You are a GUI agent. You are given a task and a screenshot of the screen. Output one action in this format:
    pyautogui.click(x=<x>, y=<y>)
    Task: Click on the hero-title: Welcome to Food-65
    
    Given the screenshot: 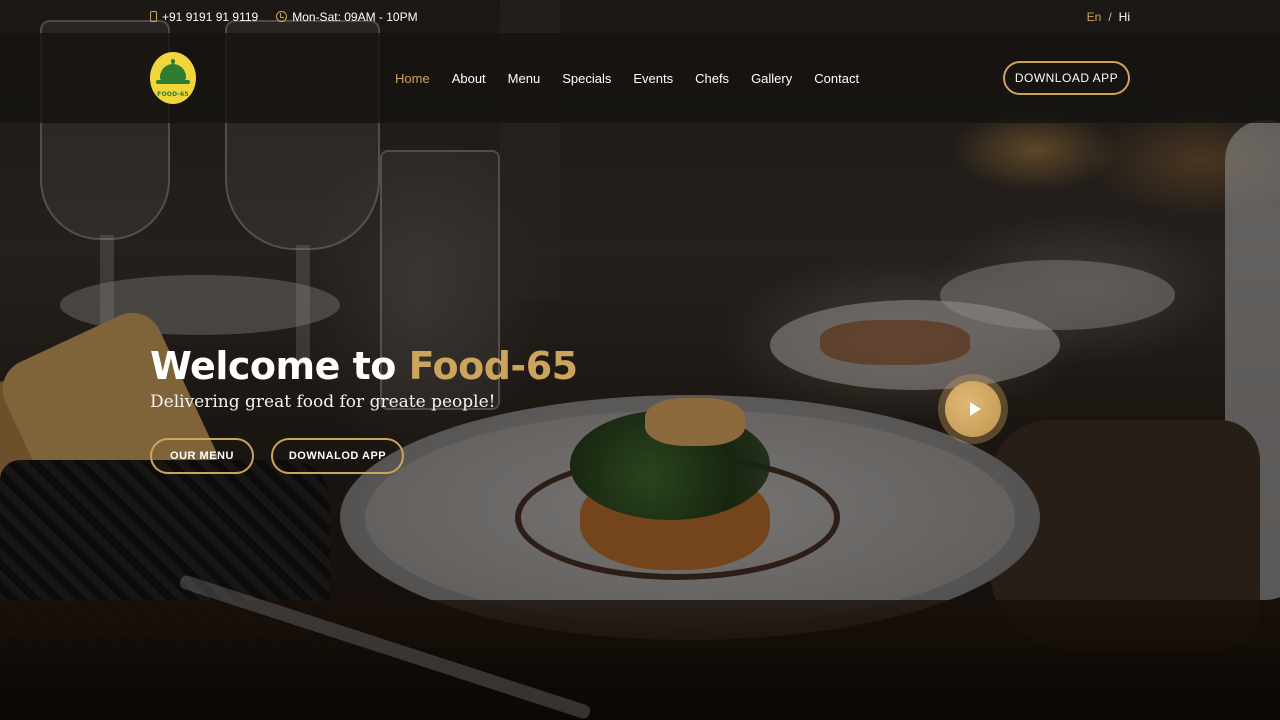 What is the action you would take?
    pyautogui.click(x=364, y=366)
    